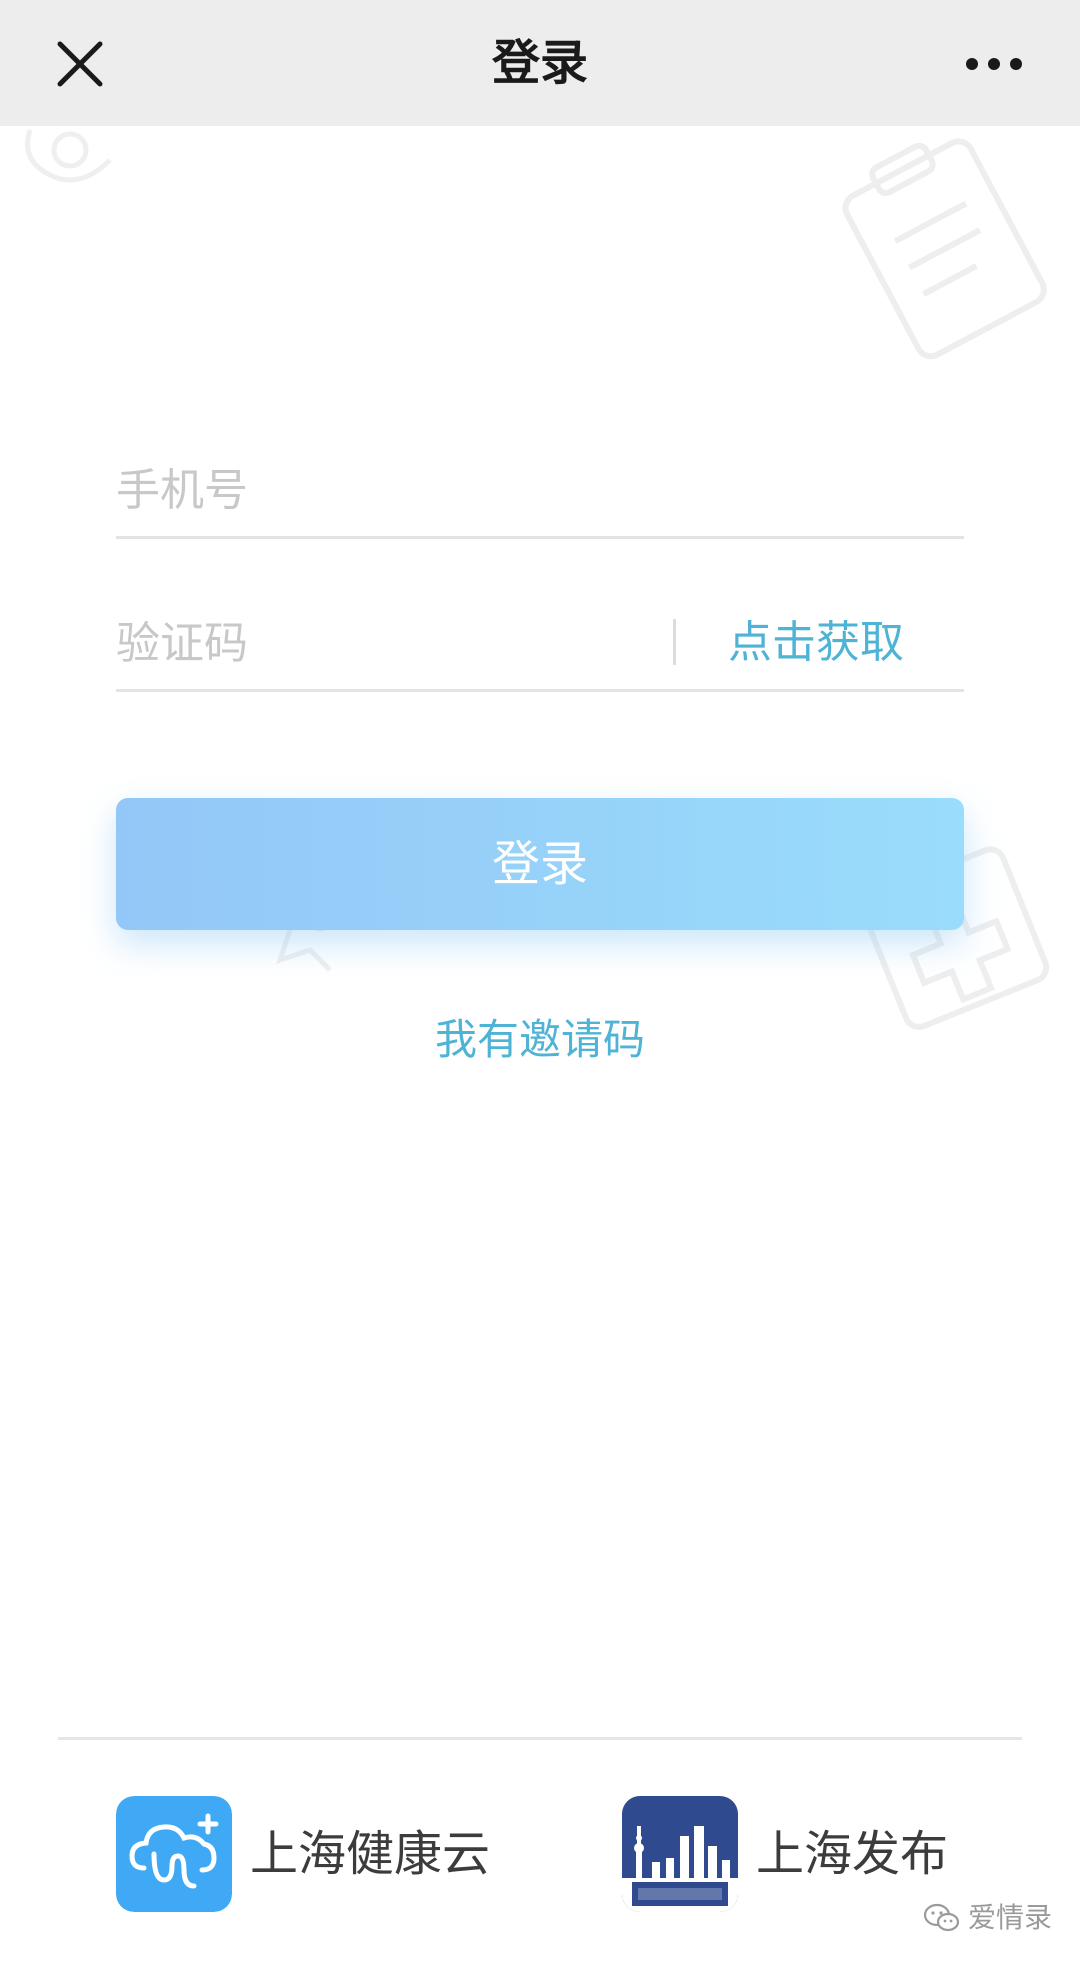 Image resolution: width=1080 pixels, height=1964 pixels. Describe the element at coordinates (68, 156) in the screenshot. I see `decorative-doodle-top-left` at that location.